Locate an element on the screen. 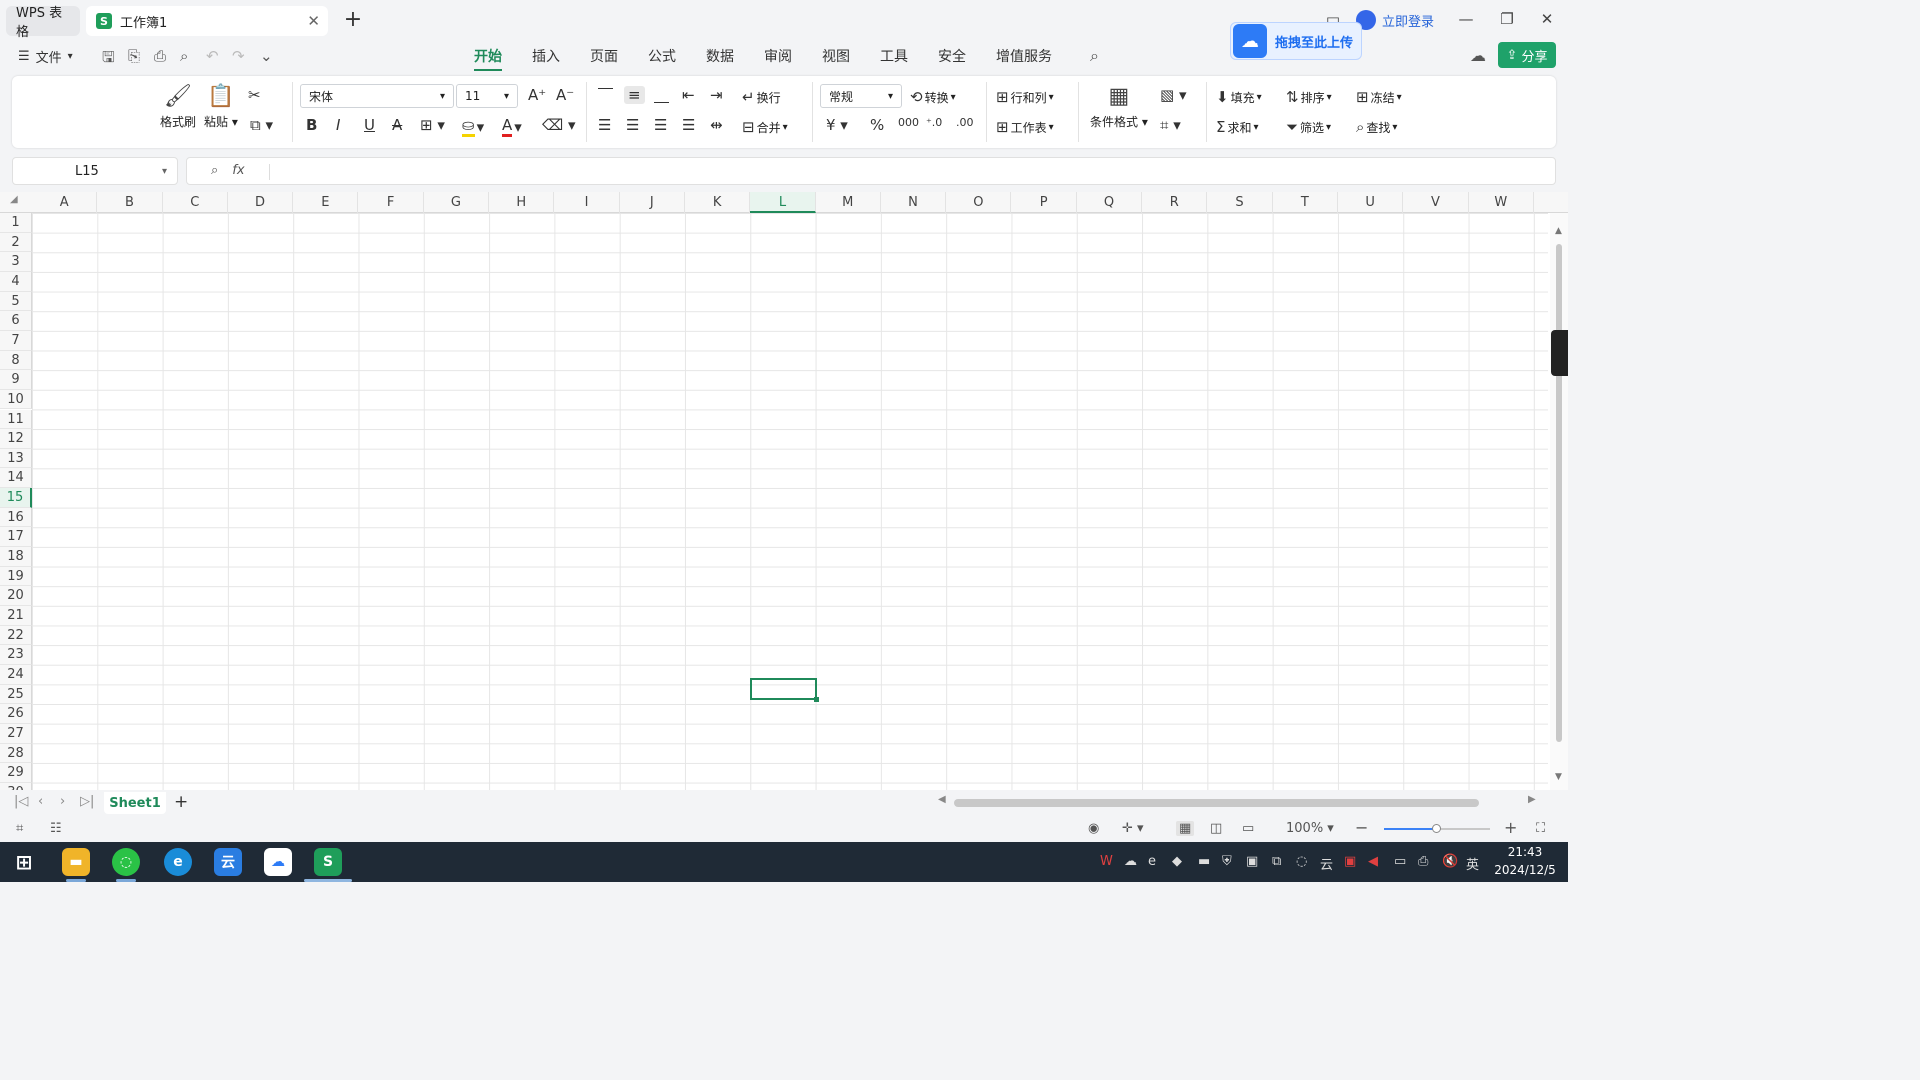 This screenshot has height=1080, width=1920. rows-cols-button: ⊞ 行和列 ▾ is located at coordinates (1025, 97).